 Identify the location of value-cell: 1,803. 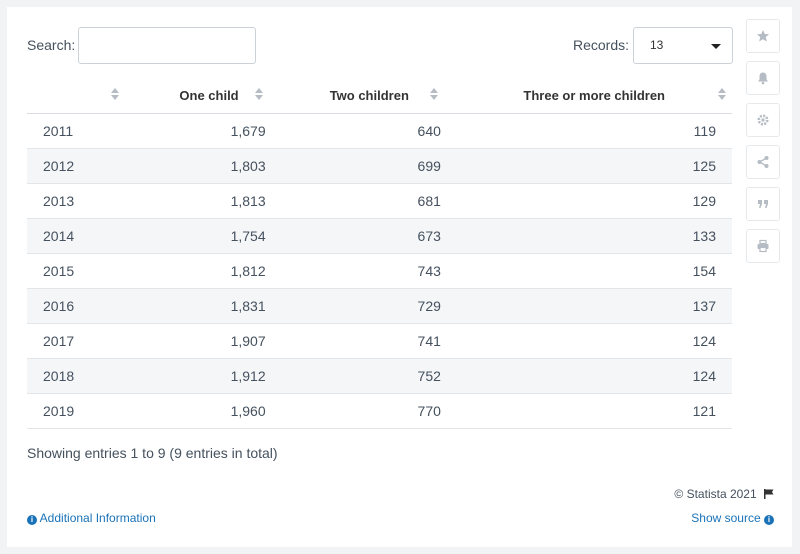
(193, 166).